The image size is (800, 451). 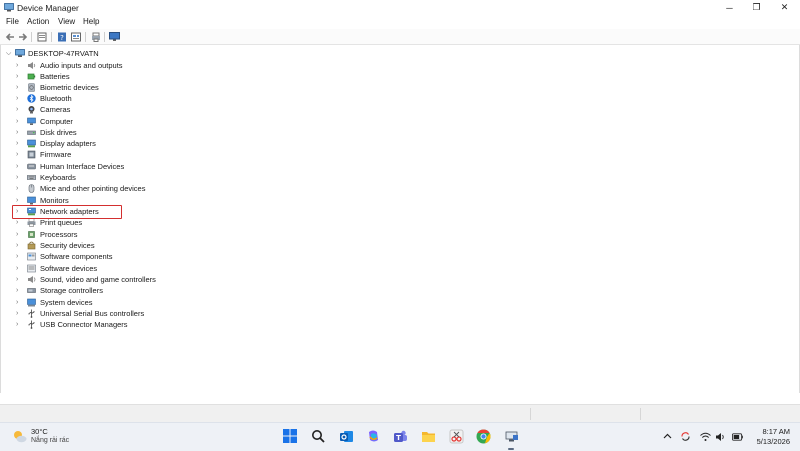 What do you see at coordinates (31, 166) in the screenshot?
I see `hid-icon` at bounding box center [31, 166].